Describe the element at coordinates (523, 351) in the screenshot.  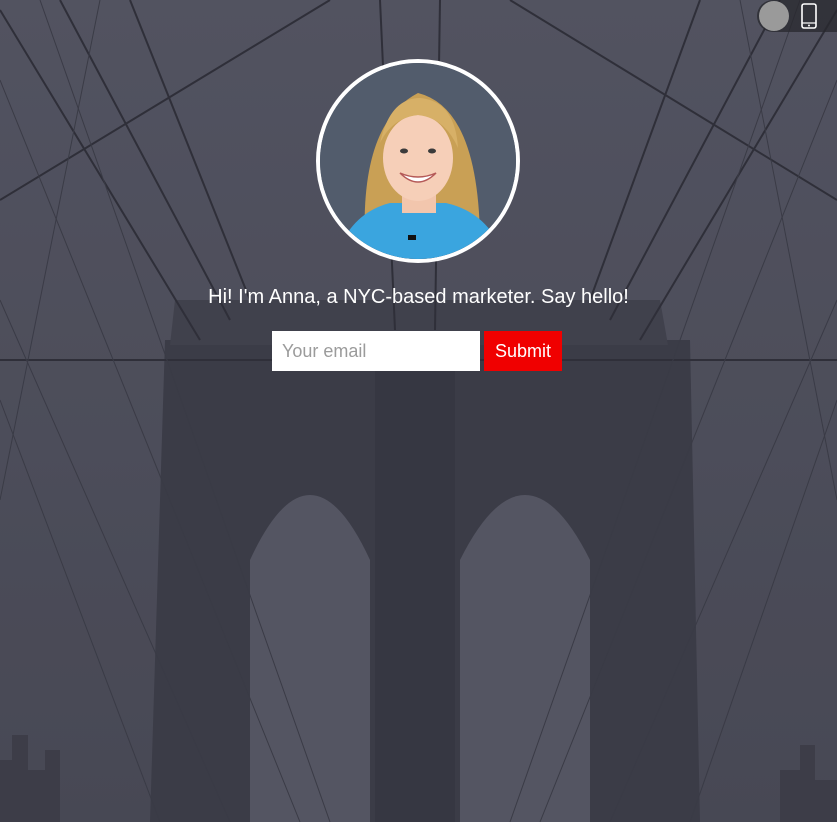
I see `submit-button: Submit` at that location.